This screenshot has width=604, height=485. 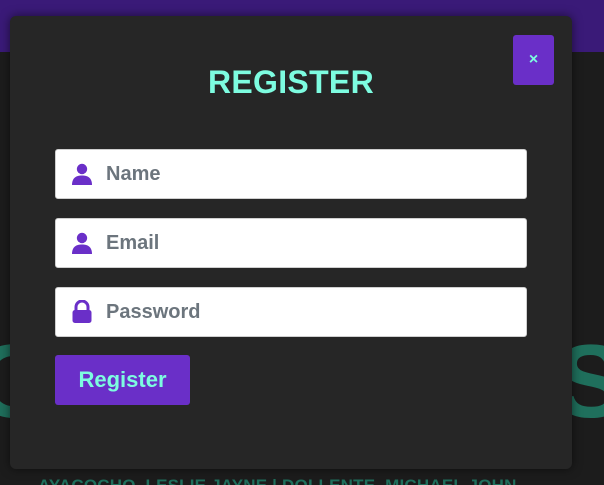 I want to click on name-input, so click(x=306, y=174).